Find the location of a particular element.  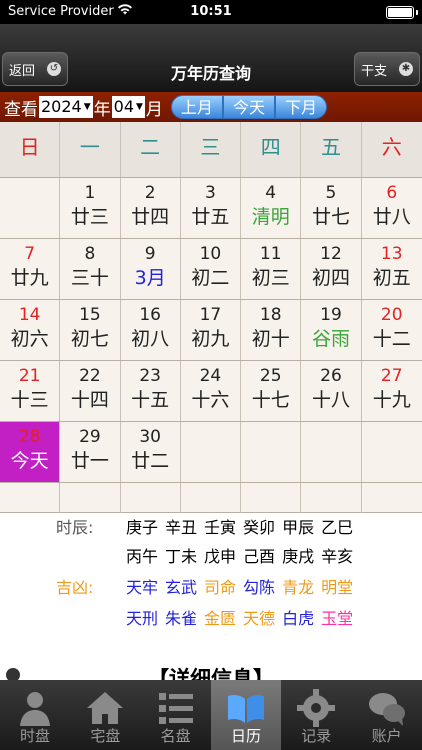

clock: 10:51 is located at coordinates (211, 11).